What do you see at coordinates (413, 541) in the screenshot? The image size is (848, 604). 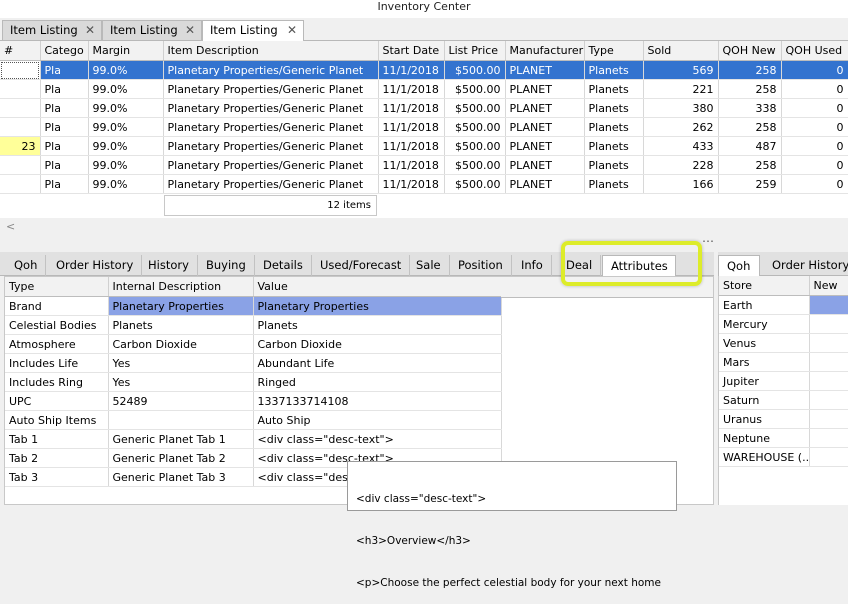 I see `tooltip-line: <h3>Overview</h3>` at bounding box center [413, 541].